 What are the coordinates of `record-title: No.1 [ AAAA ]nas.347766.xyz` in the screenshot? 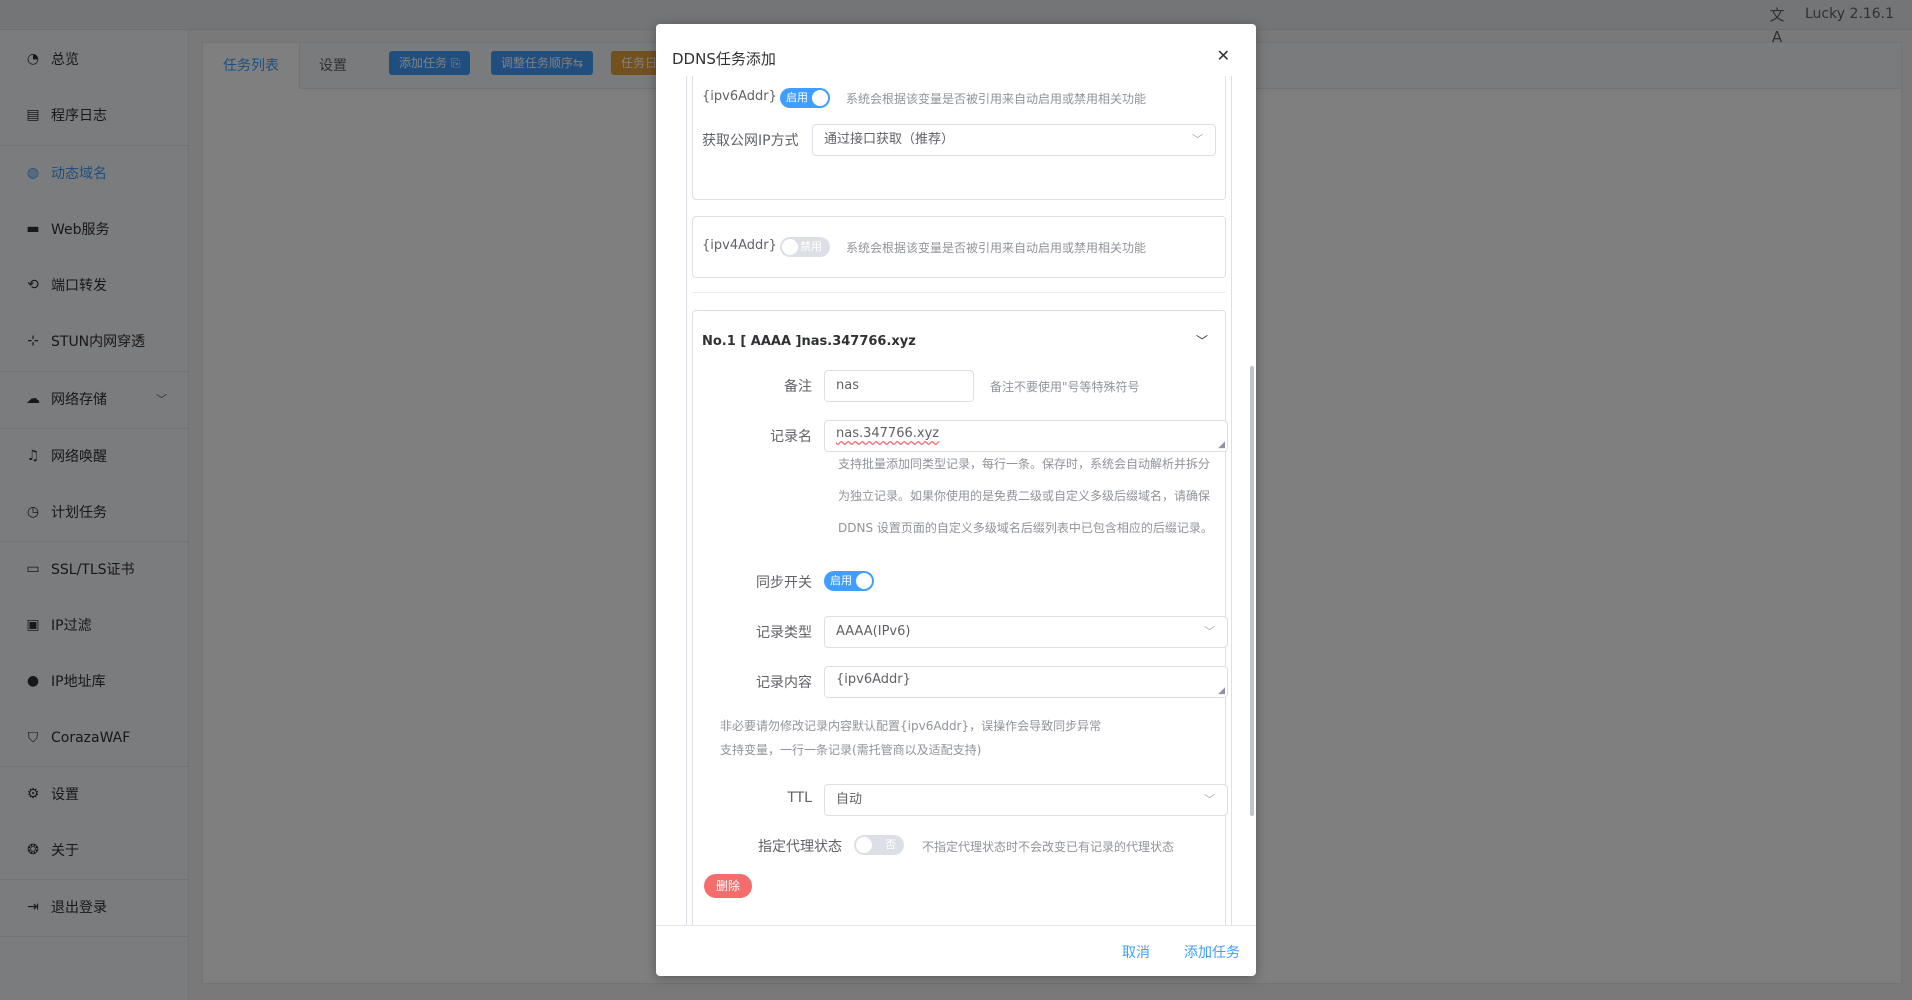 It's located at (809, 341).